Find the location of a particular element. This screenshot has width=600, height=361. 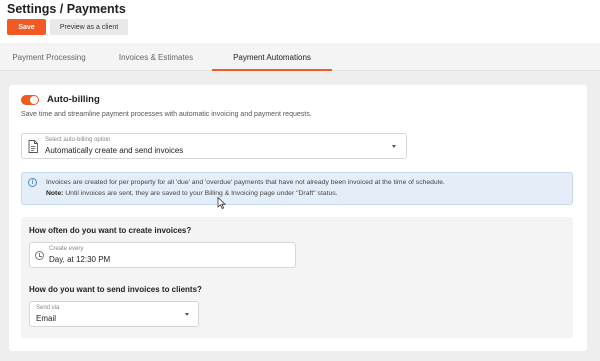

toggle-knob is located at coordinates (34, 100).